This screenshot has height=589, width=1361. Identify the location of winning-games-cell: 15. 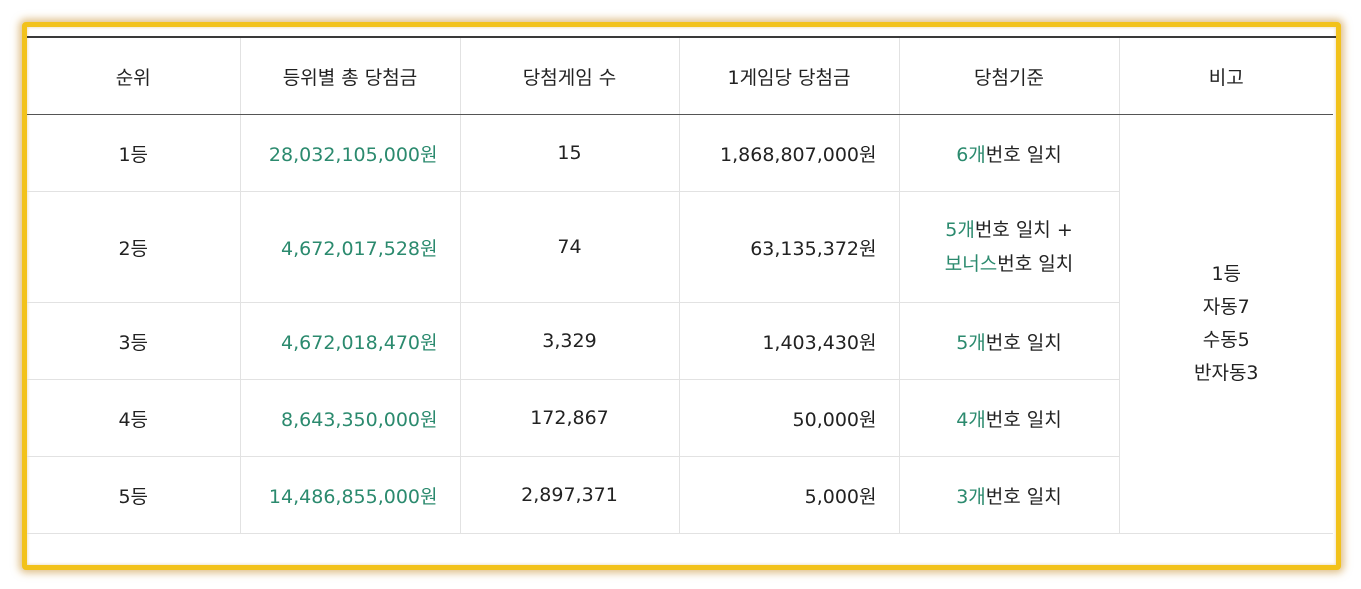
(569, 153).